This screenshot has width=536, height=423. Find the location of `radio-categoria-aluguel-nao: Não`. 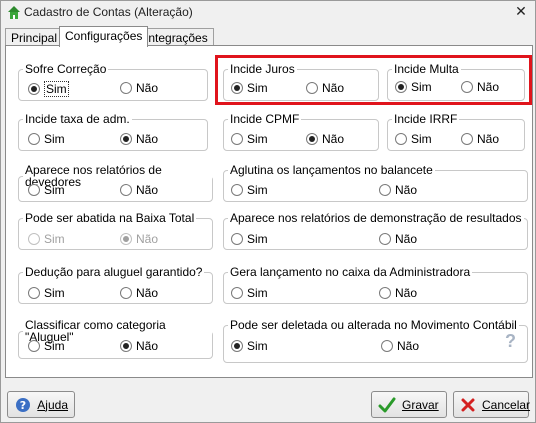

radio-categoria-aluguel-nao: Não is located at coordinates (139, 346).